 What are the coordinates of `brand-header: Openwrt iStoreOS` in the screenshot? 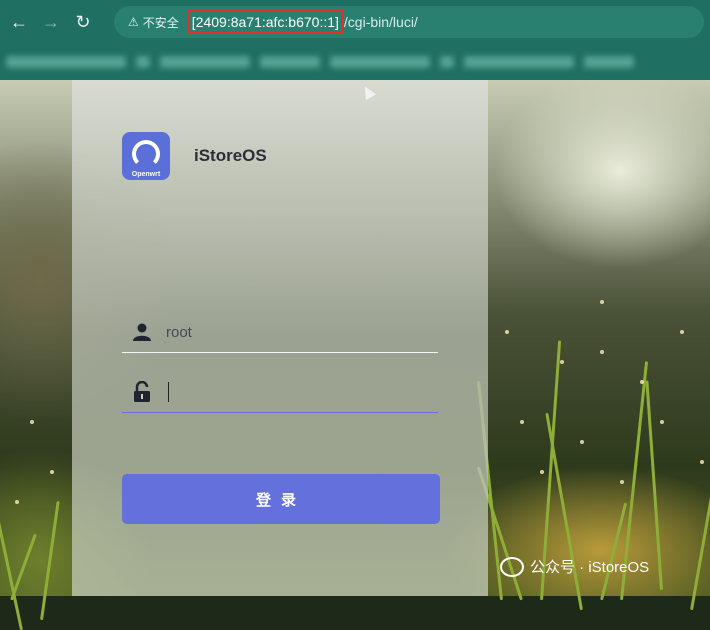 It's located at (194, 156).